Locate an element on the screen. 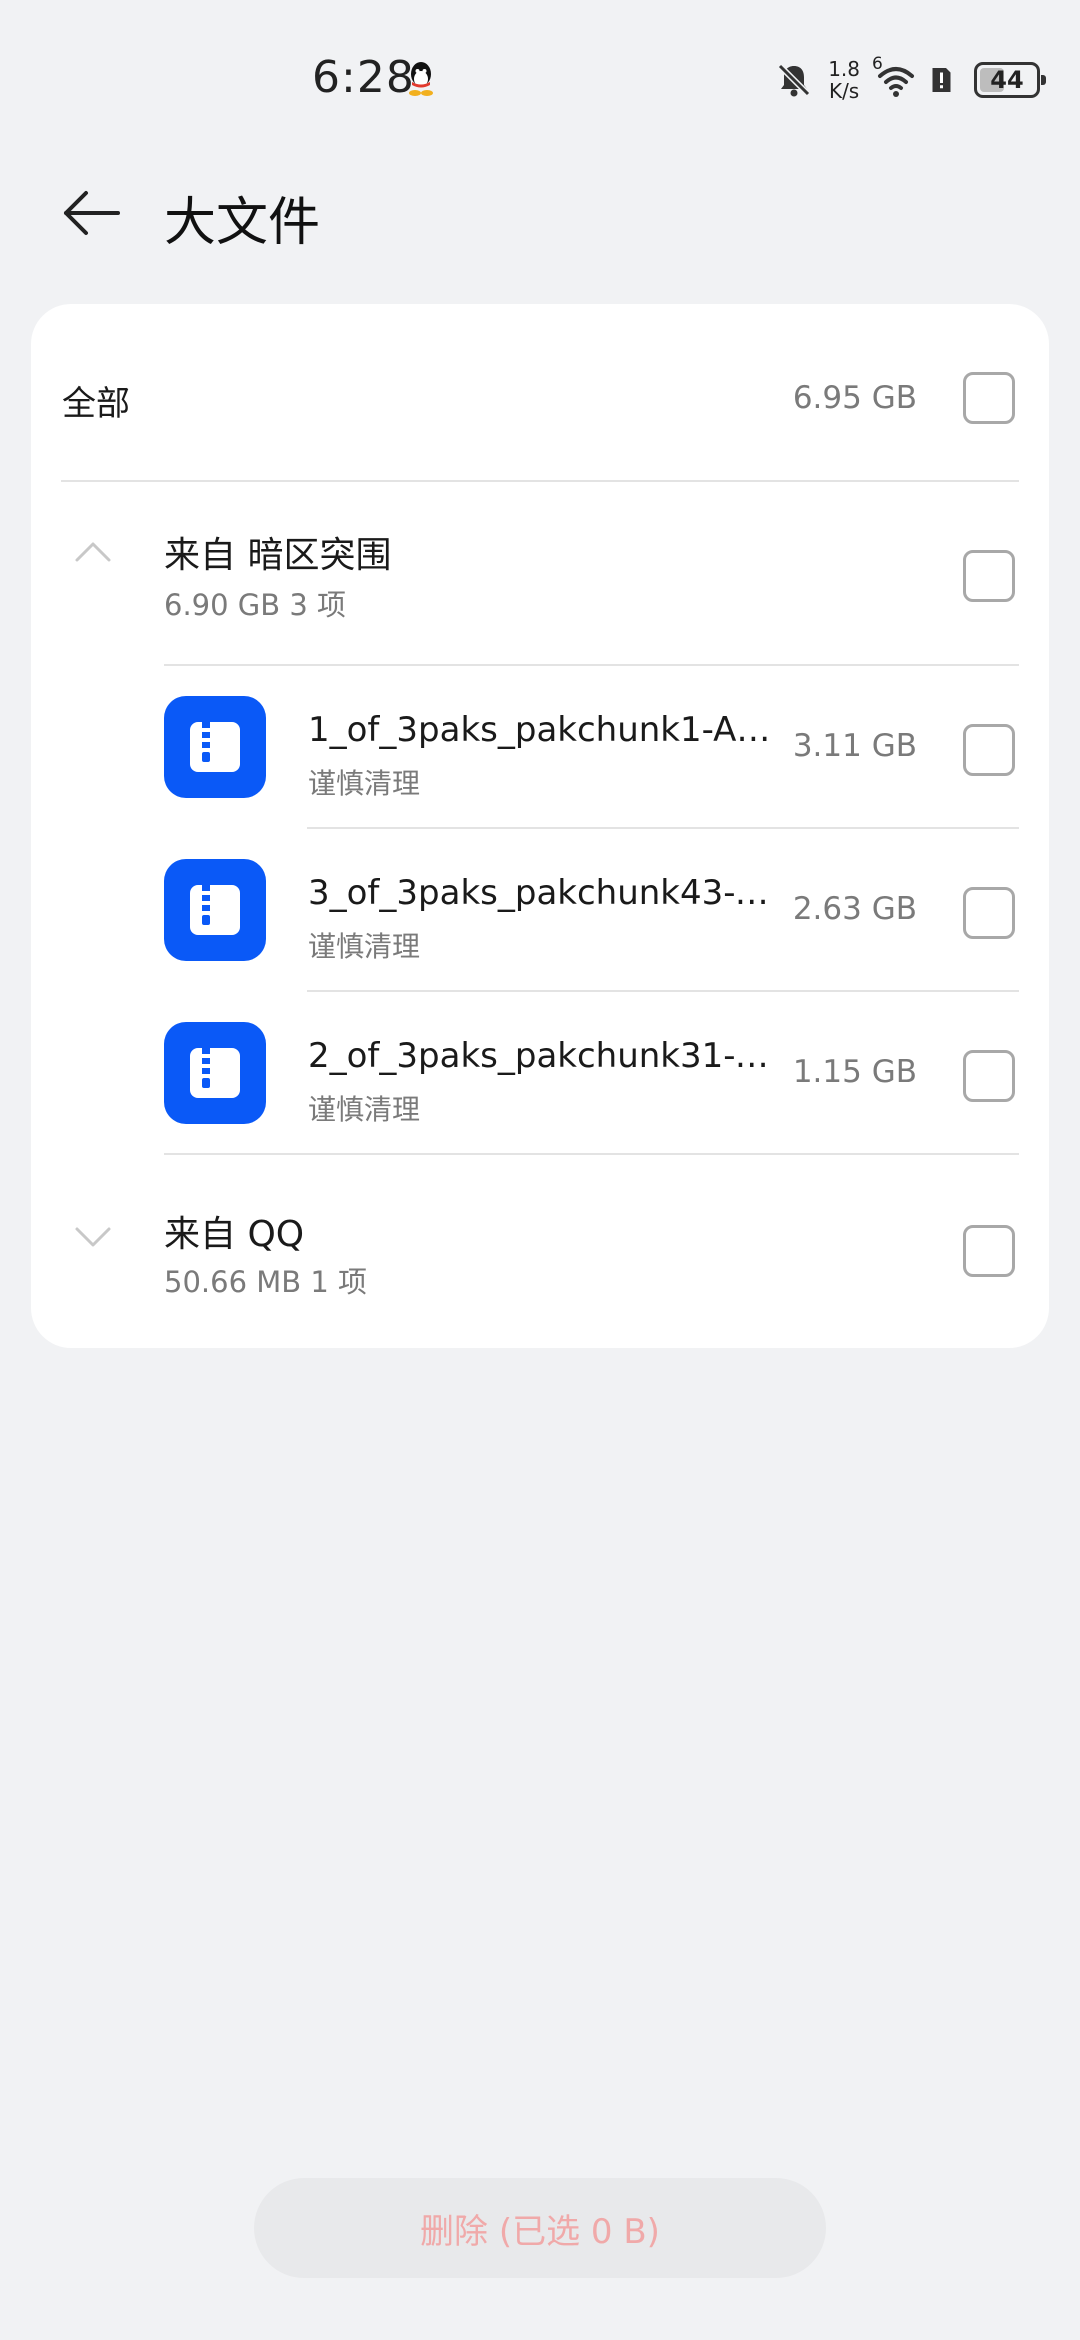  network-speed: 1.8 K/s is located at coordinates (844, 80).